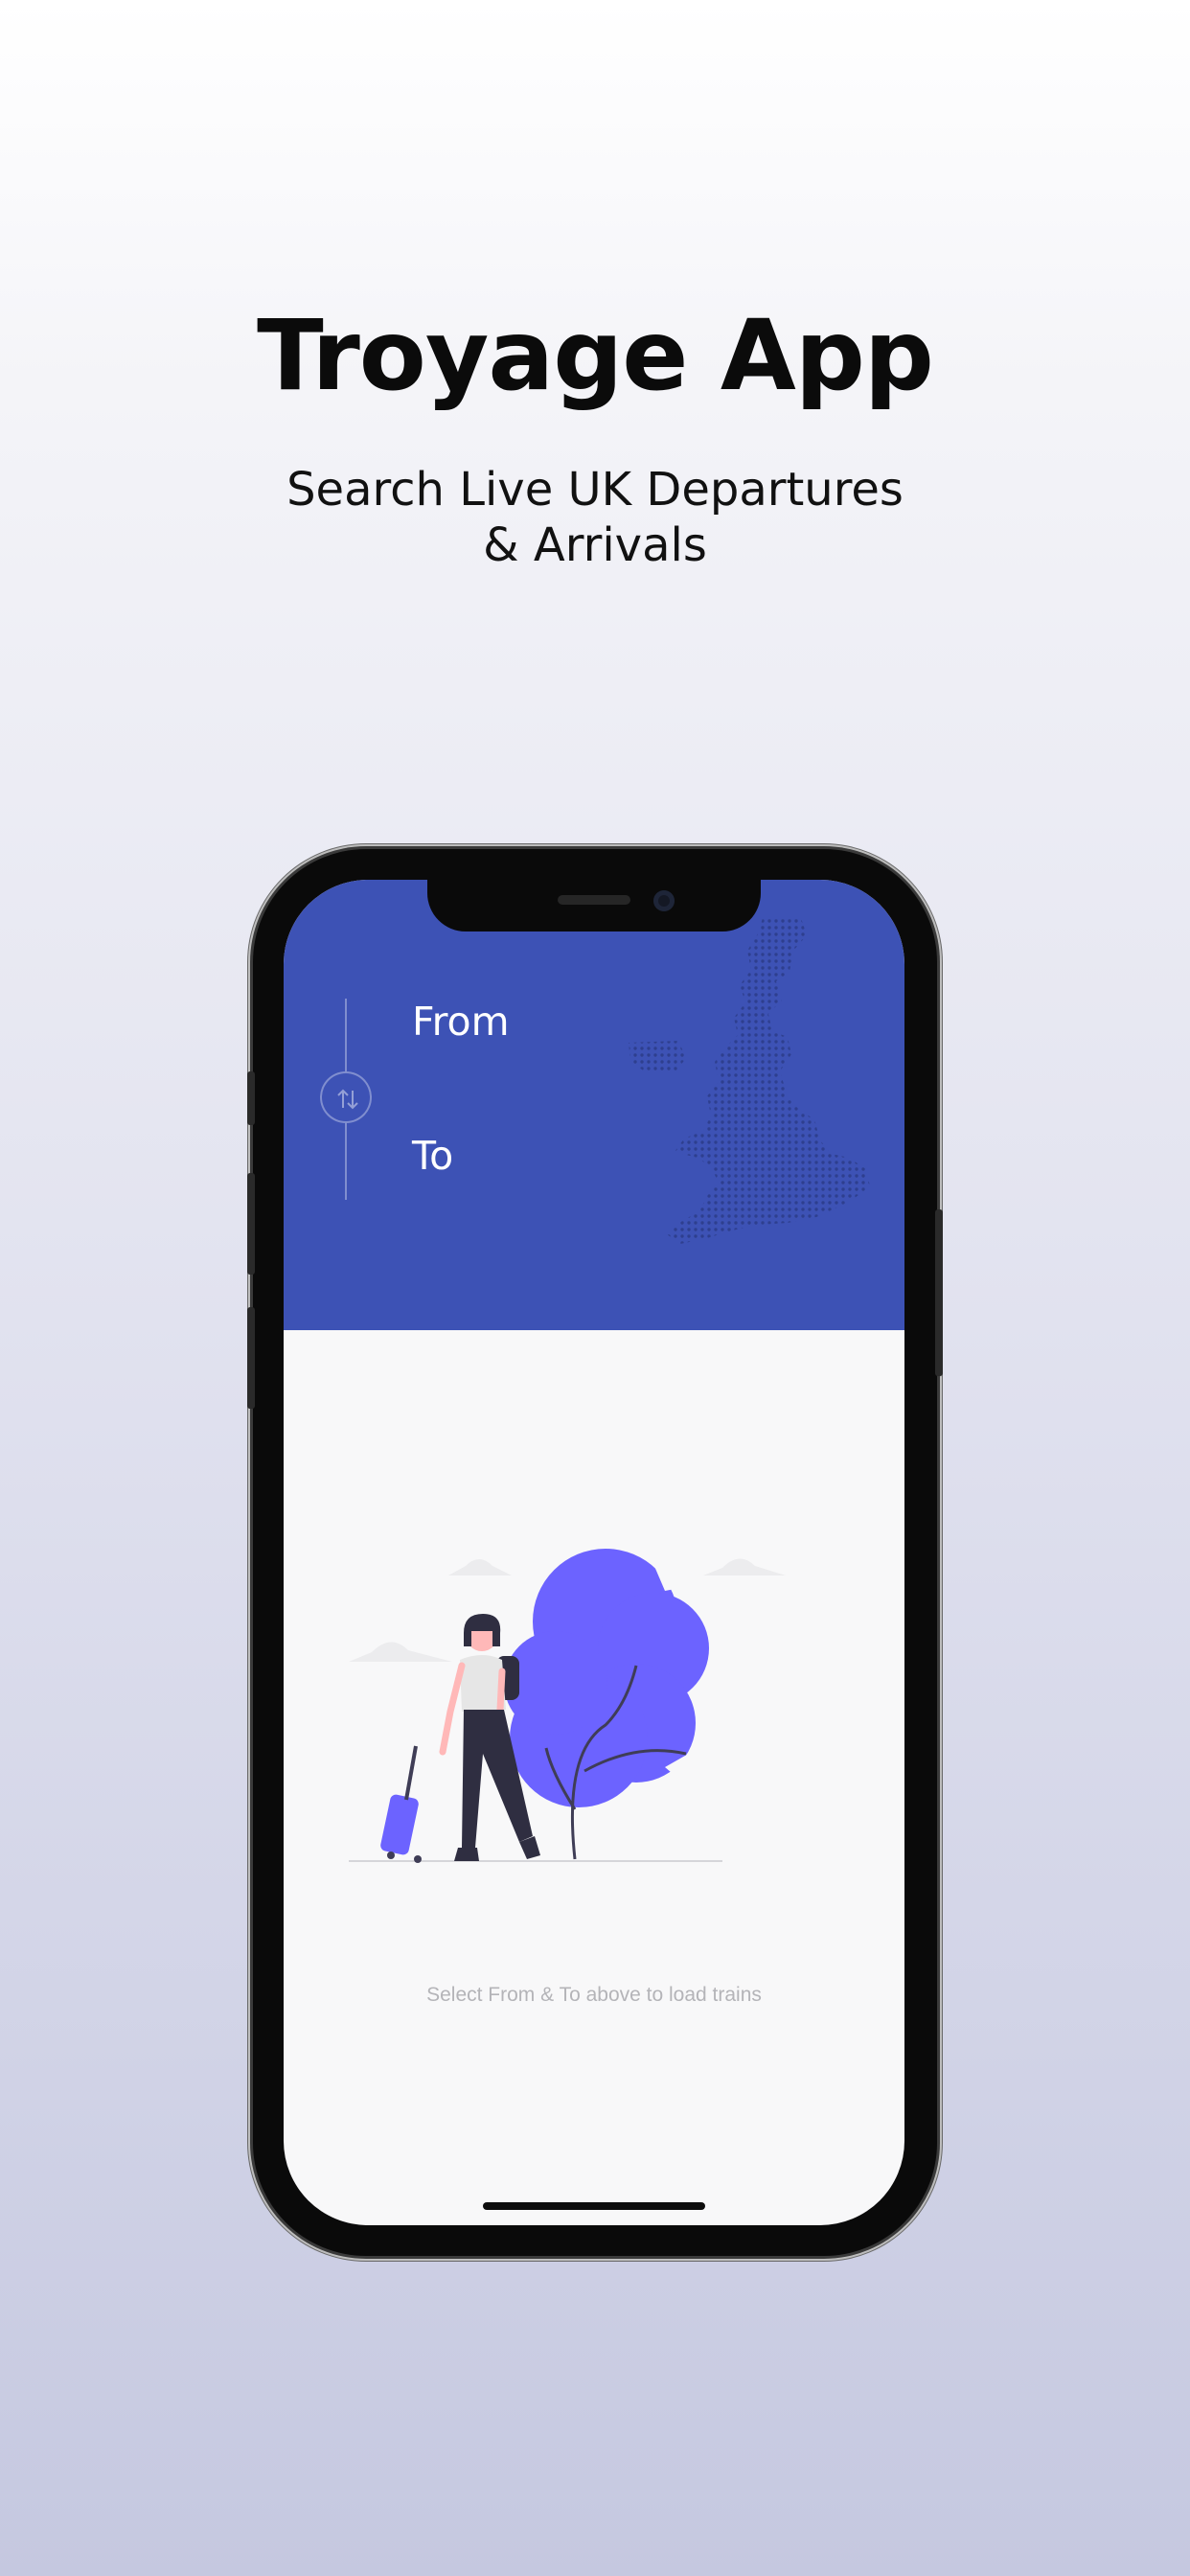 The image size is (1190, 2576). I want to click on tree-icon, so click(606, 1704).